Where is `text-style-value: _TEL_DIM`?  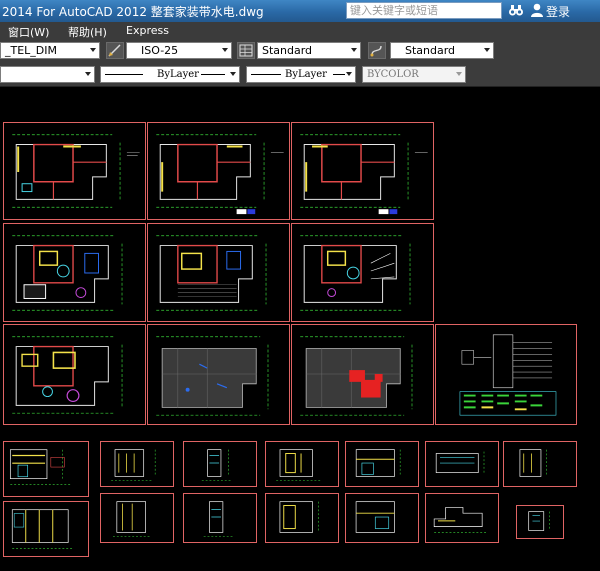
text-style-value: _TEL_DIM is located at coordinates (31, 50).